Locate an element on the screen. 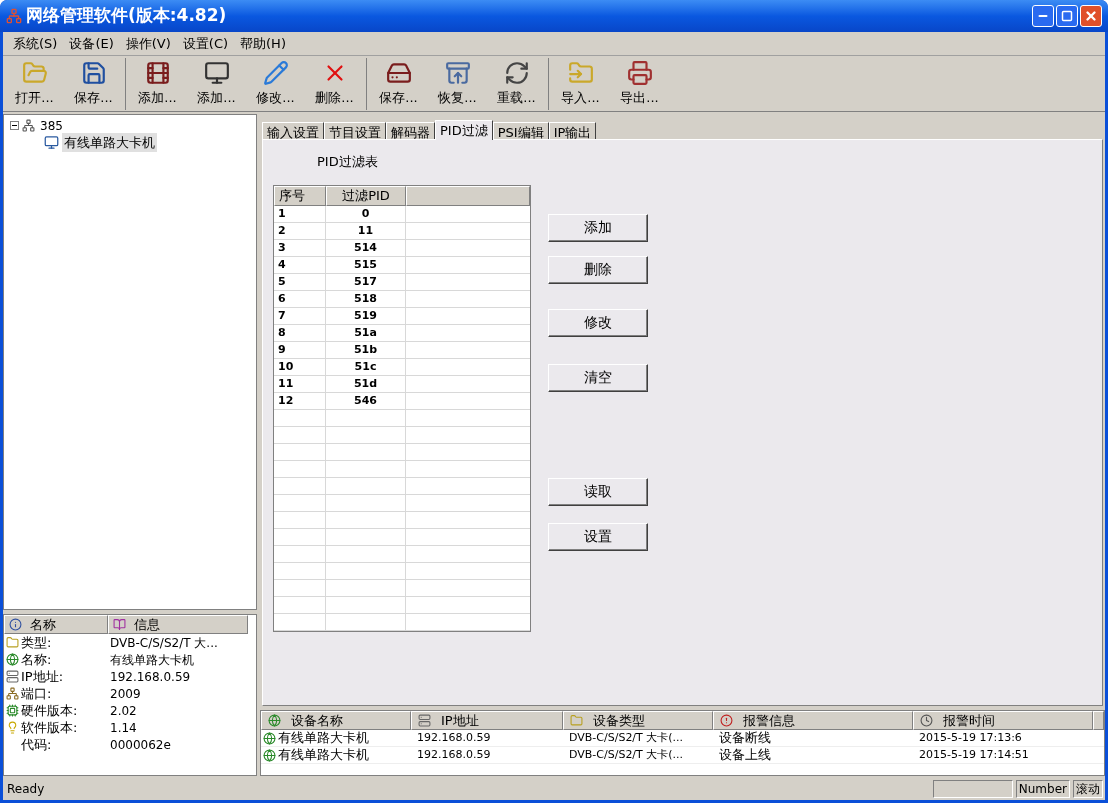 This screenshot has height=803, width=1108. collapse-toggle-icon is located at coordinates (14, 125).